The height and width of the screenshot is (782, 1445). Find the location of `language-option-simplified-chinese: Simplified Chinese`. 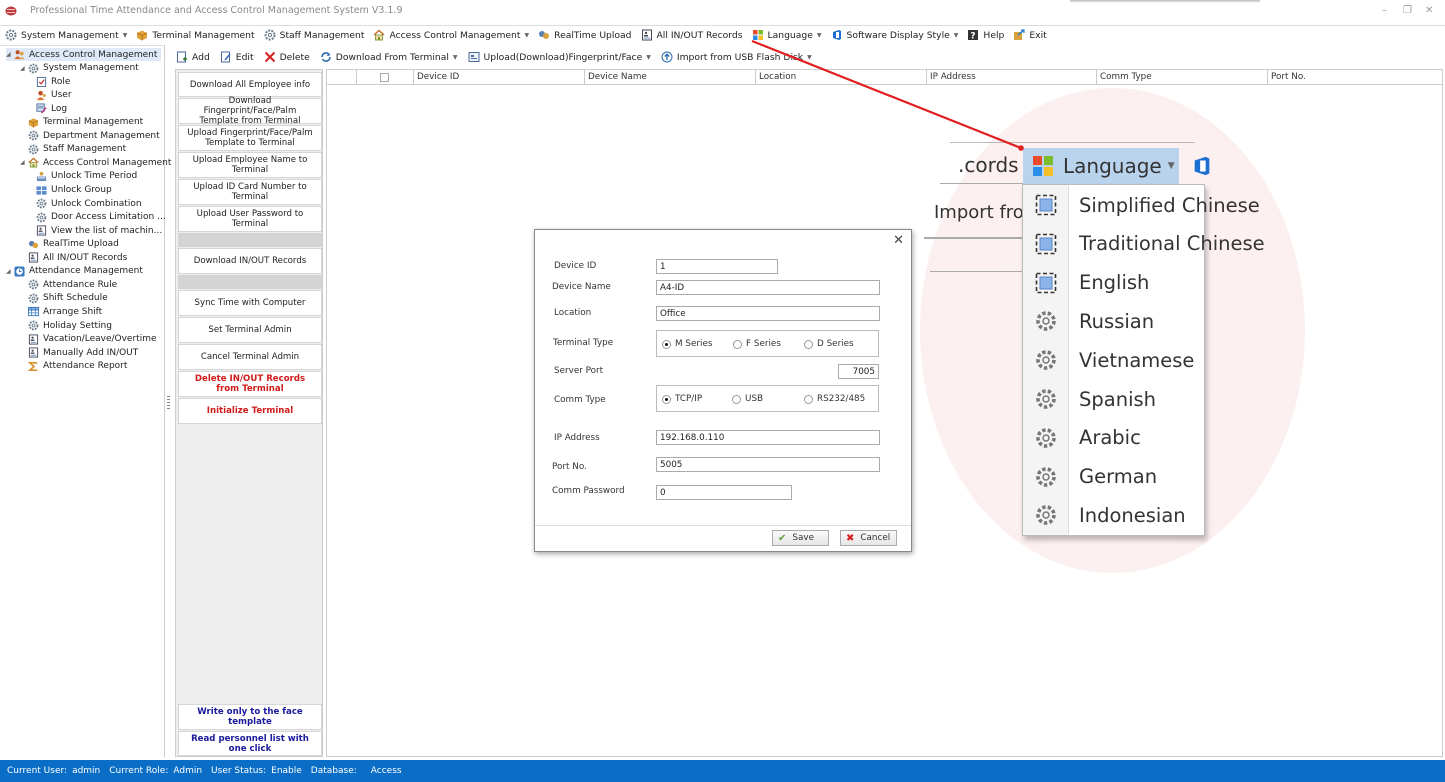

language-option-simplified-chinese: Simplified Chinese is located at coordinates (1143, 205).